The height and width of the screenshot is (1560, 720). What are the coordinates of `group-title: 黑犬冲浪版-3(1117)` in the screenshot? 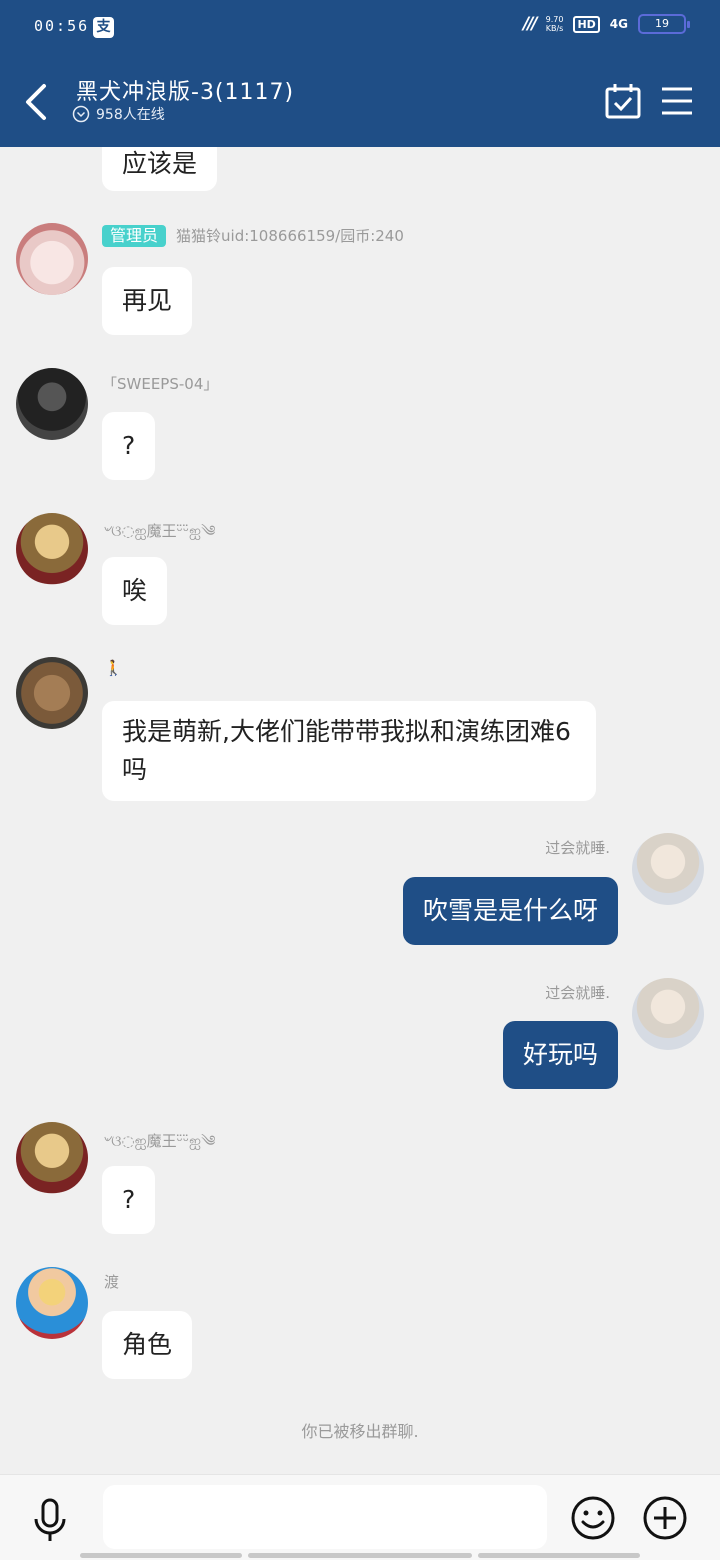 It's located at (185, 90).